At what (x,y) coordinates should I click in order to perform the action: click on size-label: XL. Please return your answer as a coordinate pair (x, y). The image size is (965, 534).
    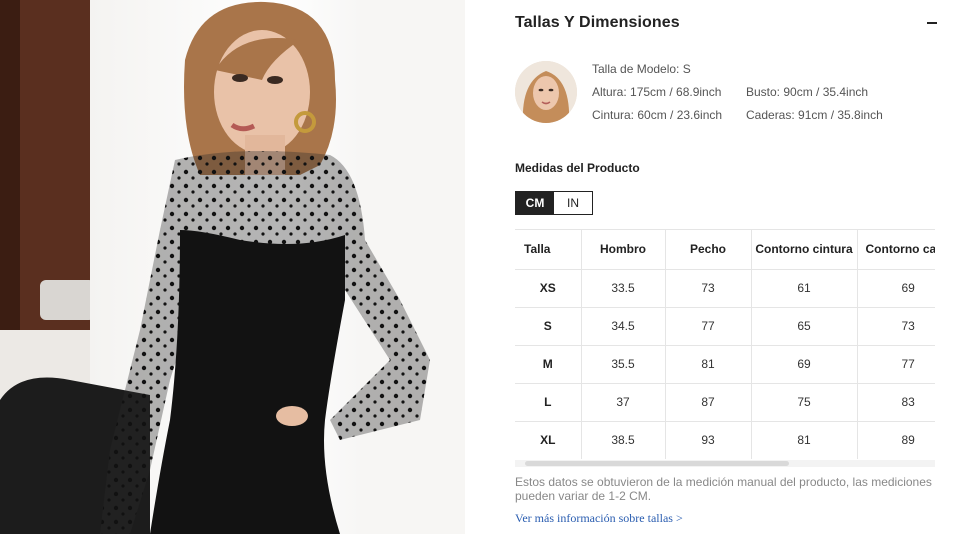
    Looking at the image, I should click on (548, 440).